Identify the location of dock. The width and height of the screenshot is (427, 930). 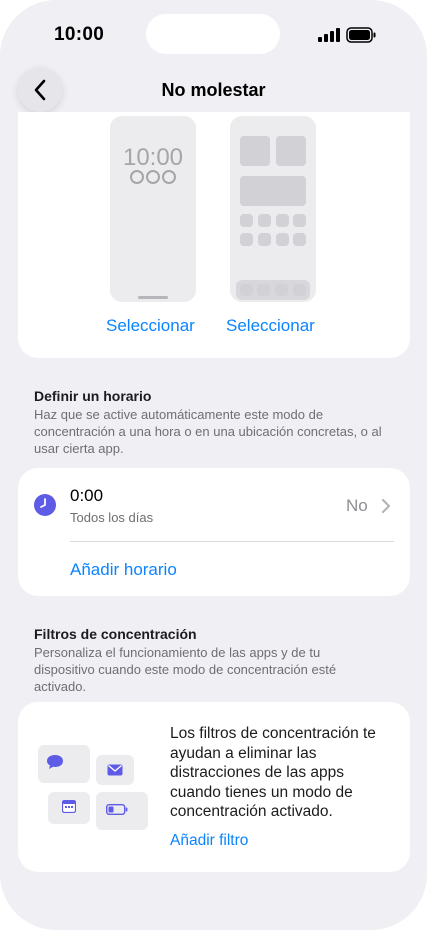
(273, 290).